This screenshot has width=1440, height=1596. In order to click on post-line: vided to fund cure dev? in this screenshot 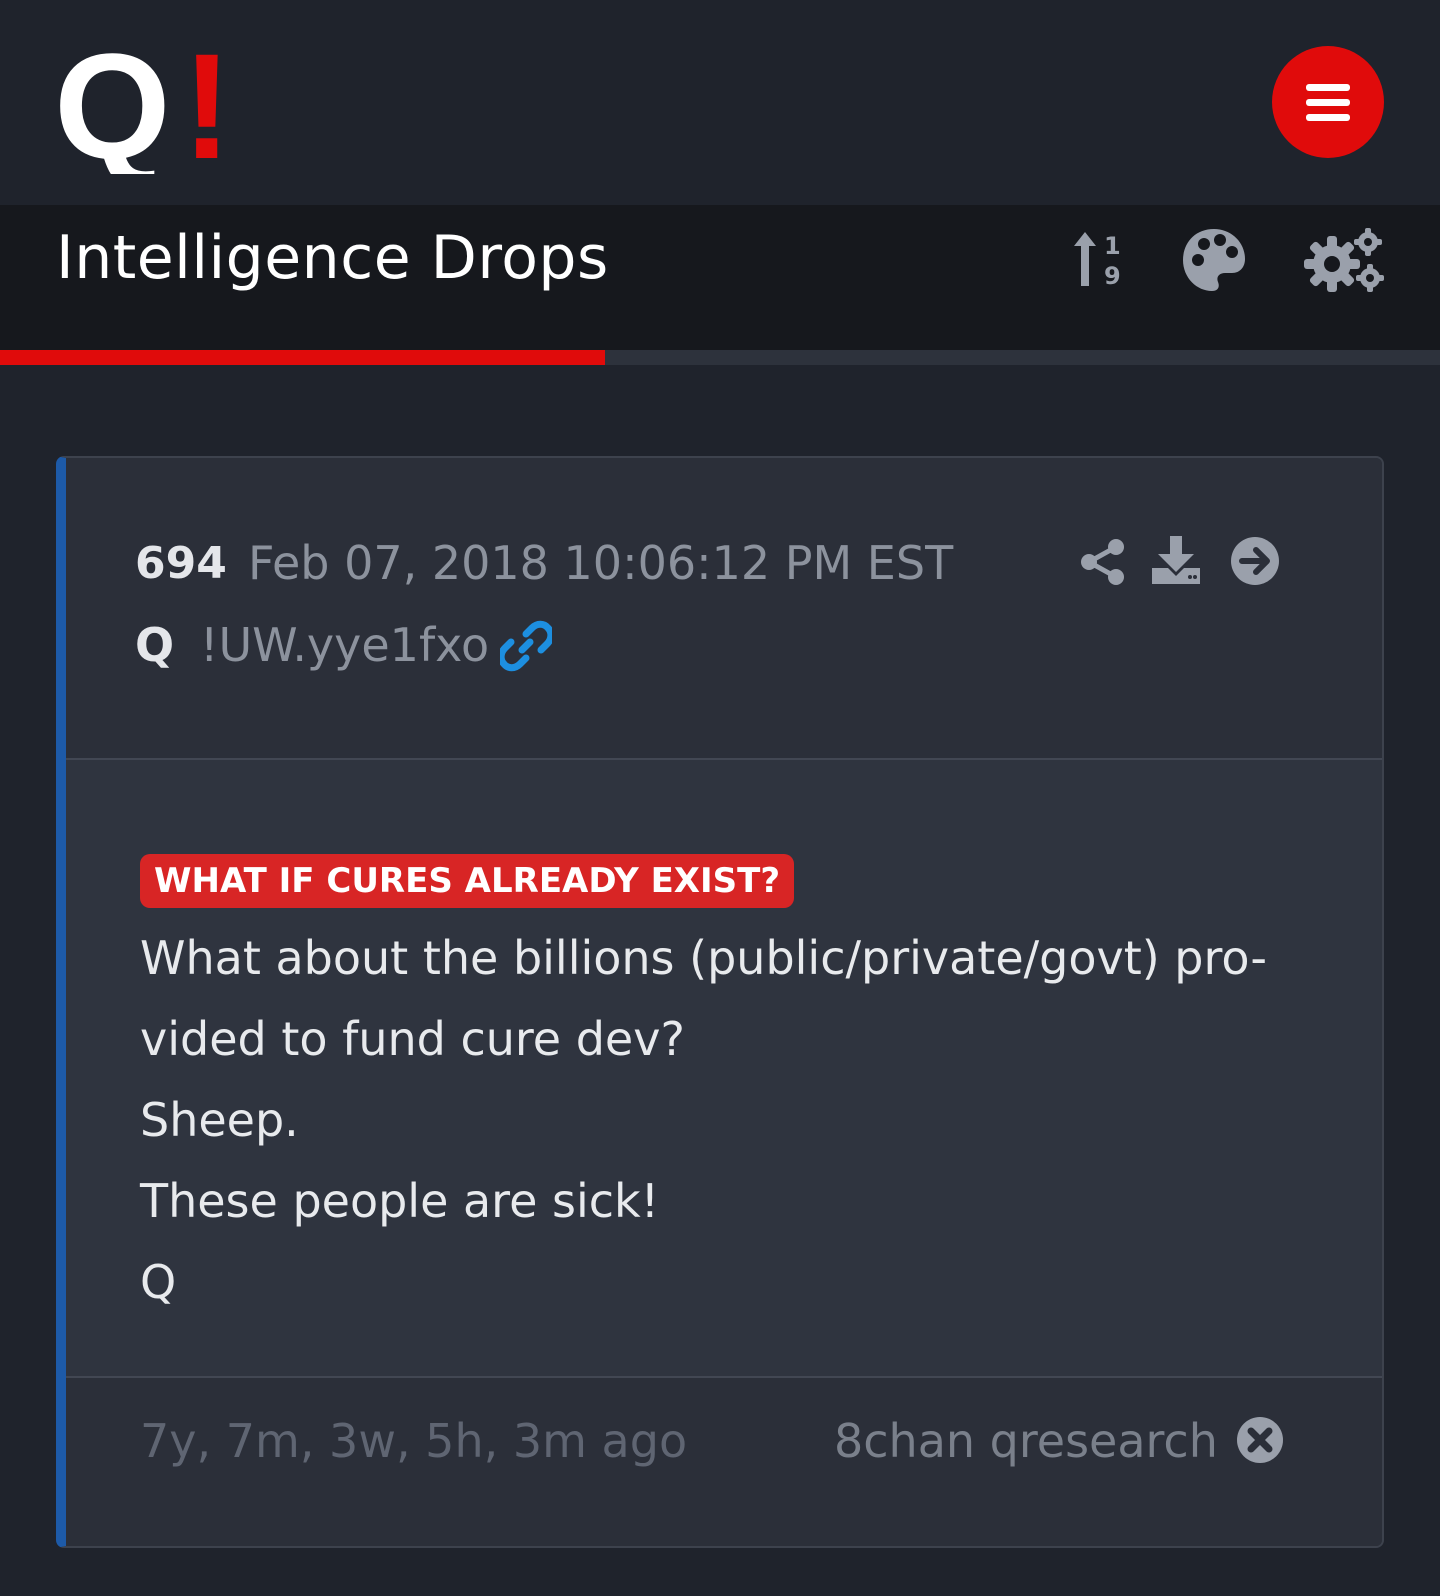, I will do `click(412, 1039)`.